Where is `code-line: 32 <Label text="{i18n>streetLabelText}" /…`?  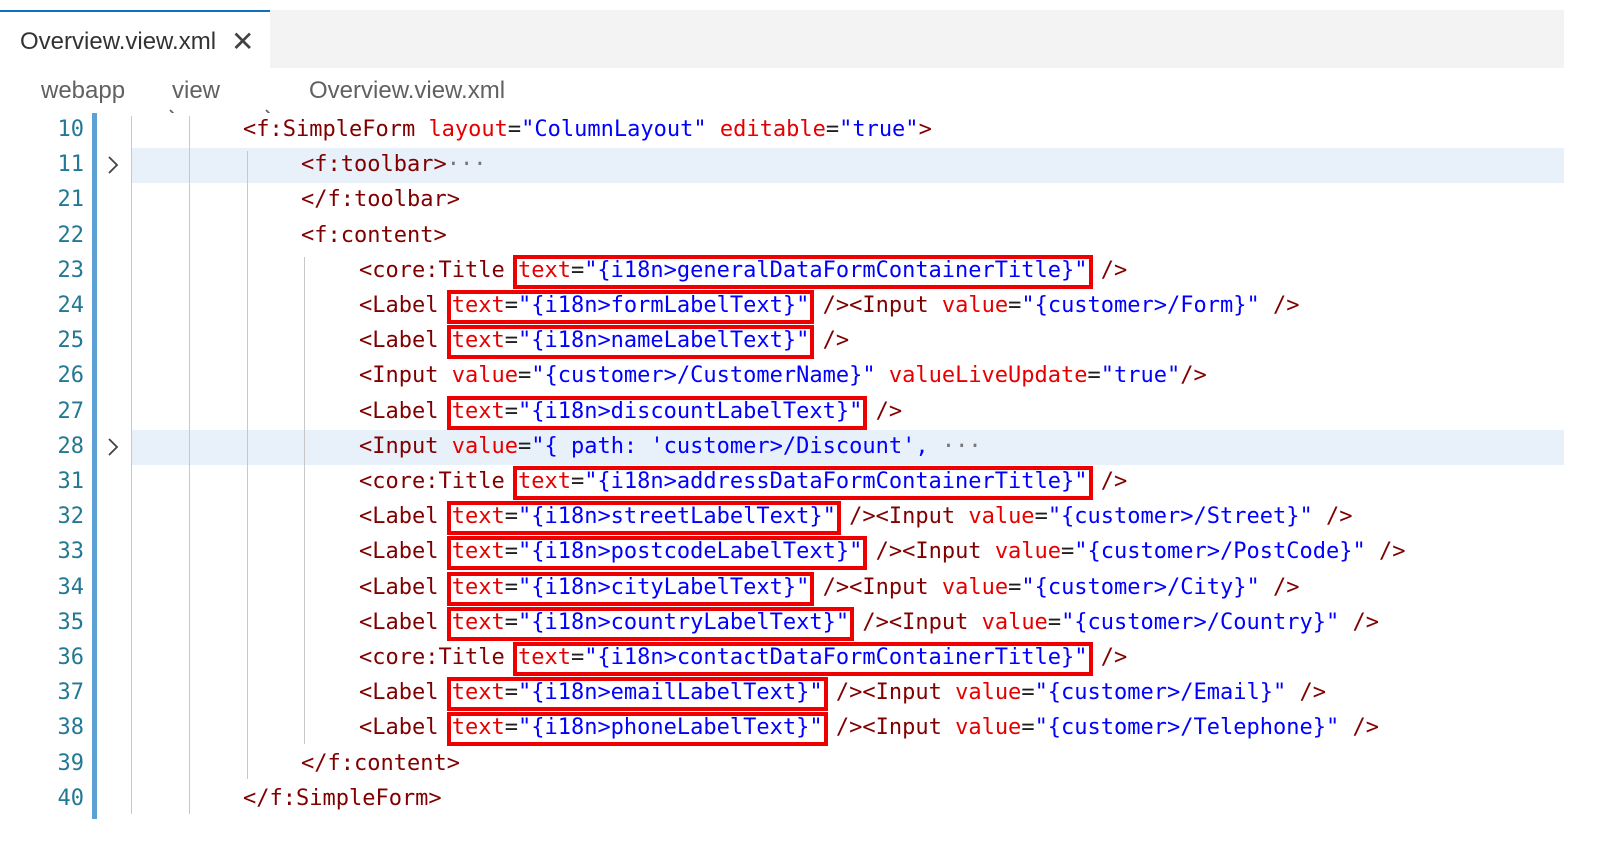
code-line: 32 <Label text="{i18n>streetLabelText}" /… is located at coordinates (782, 517).